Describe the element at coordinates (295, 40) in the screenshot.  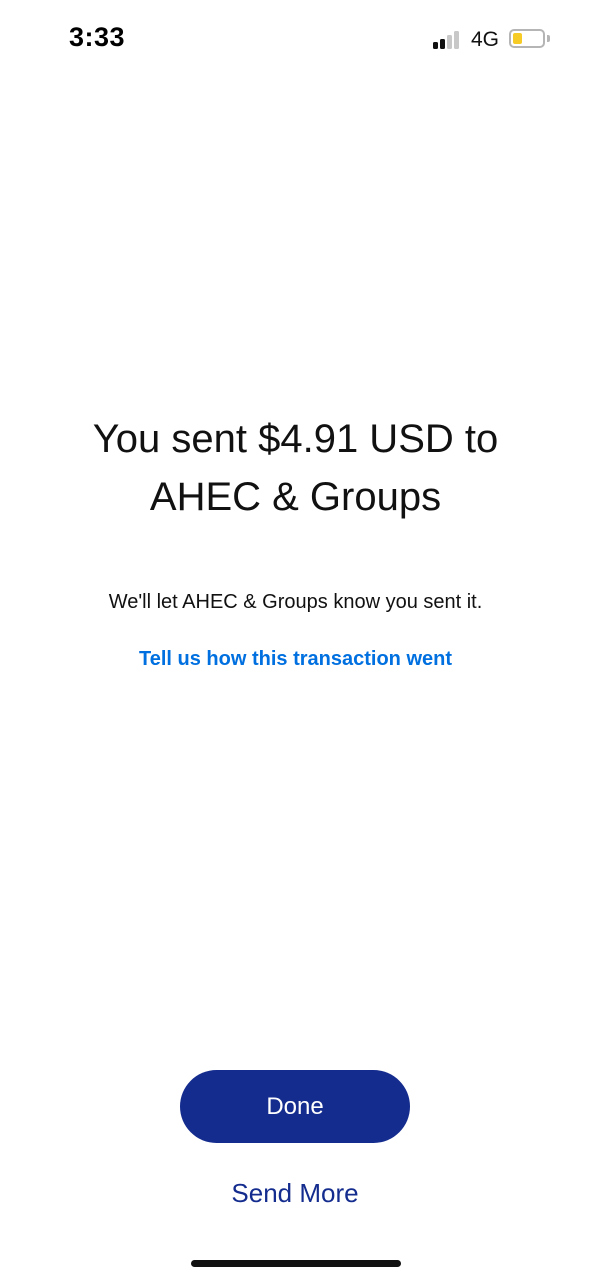
I see `status-bar: 3:33 4G` at that location.